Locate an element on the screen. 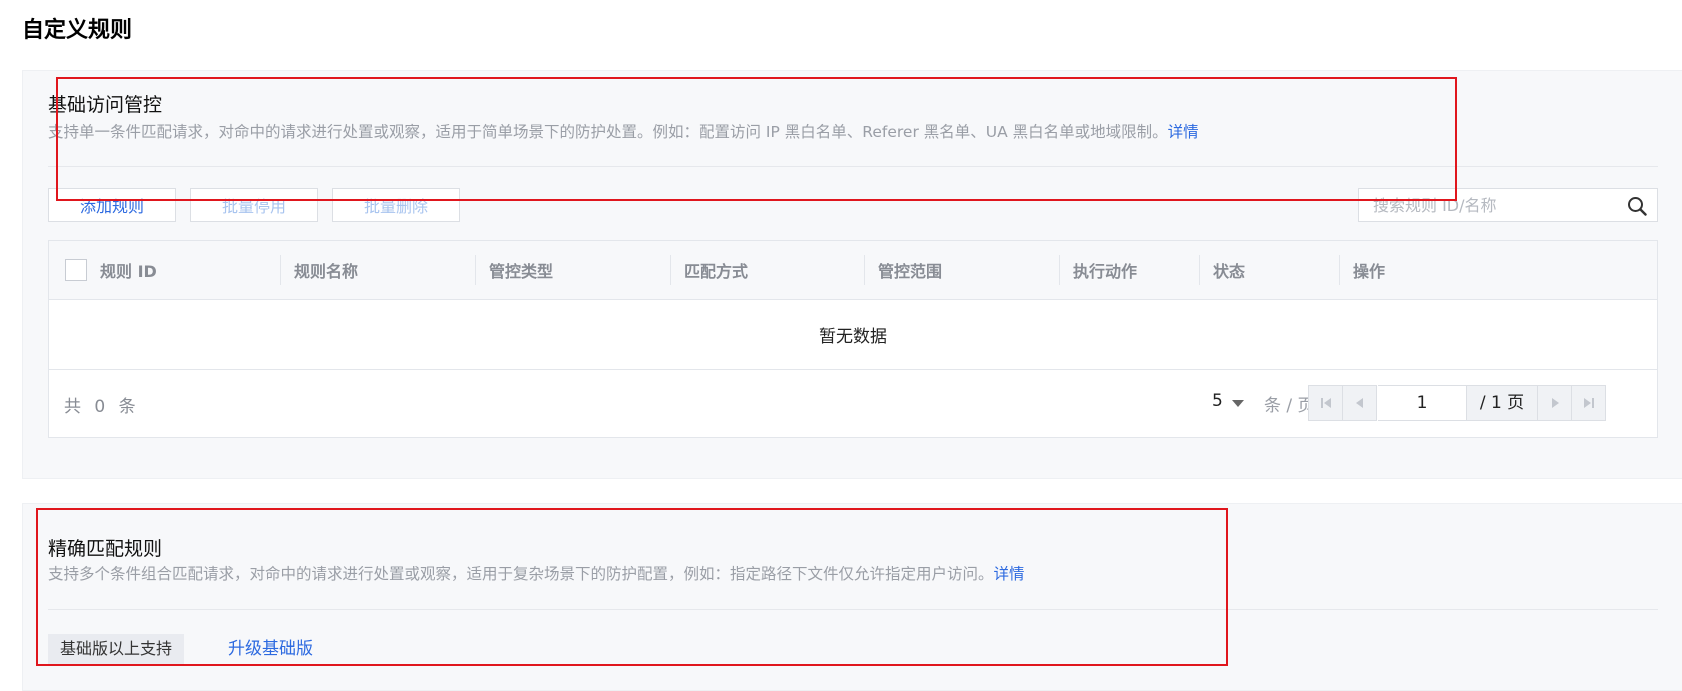 The image size is (1682, 691). last-page-button is located at coordinates (1588, 403).